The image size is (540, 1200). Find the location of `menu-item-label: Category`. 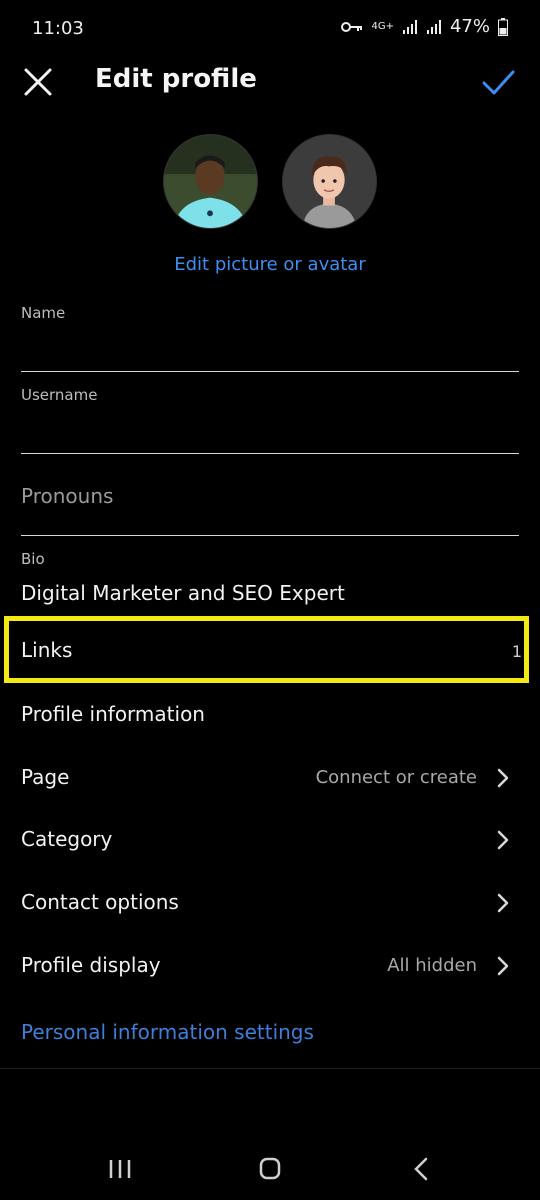

menu-item-label: Category is located at coordinates (67, 839).